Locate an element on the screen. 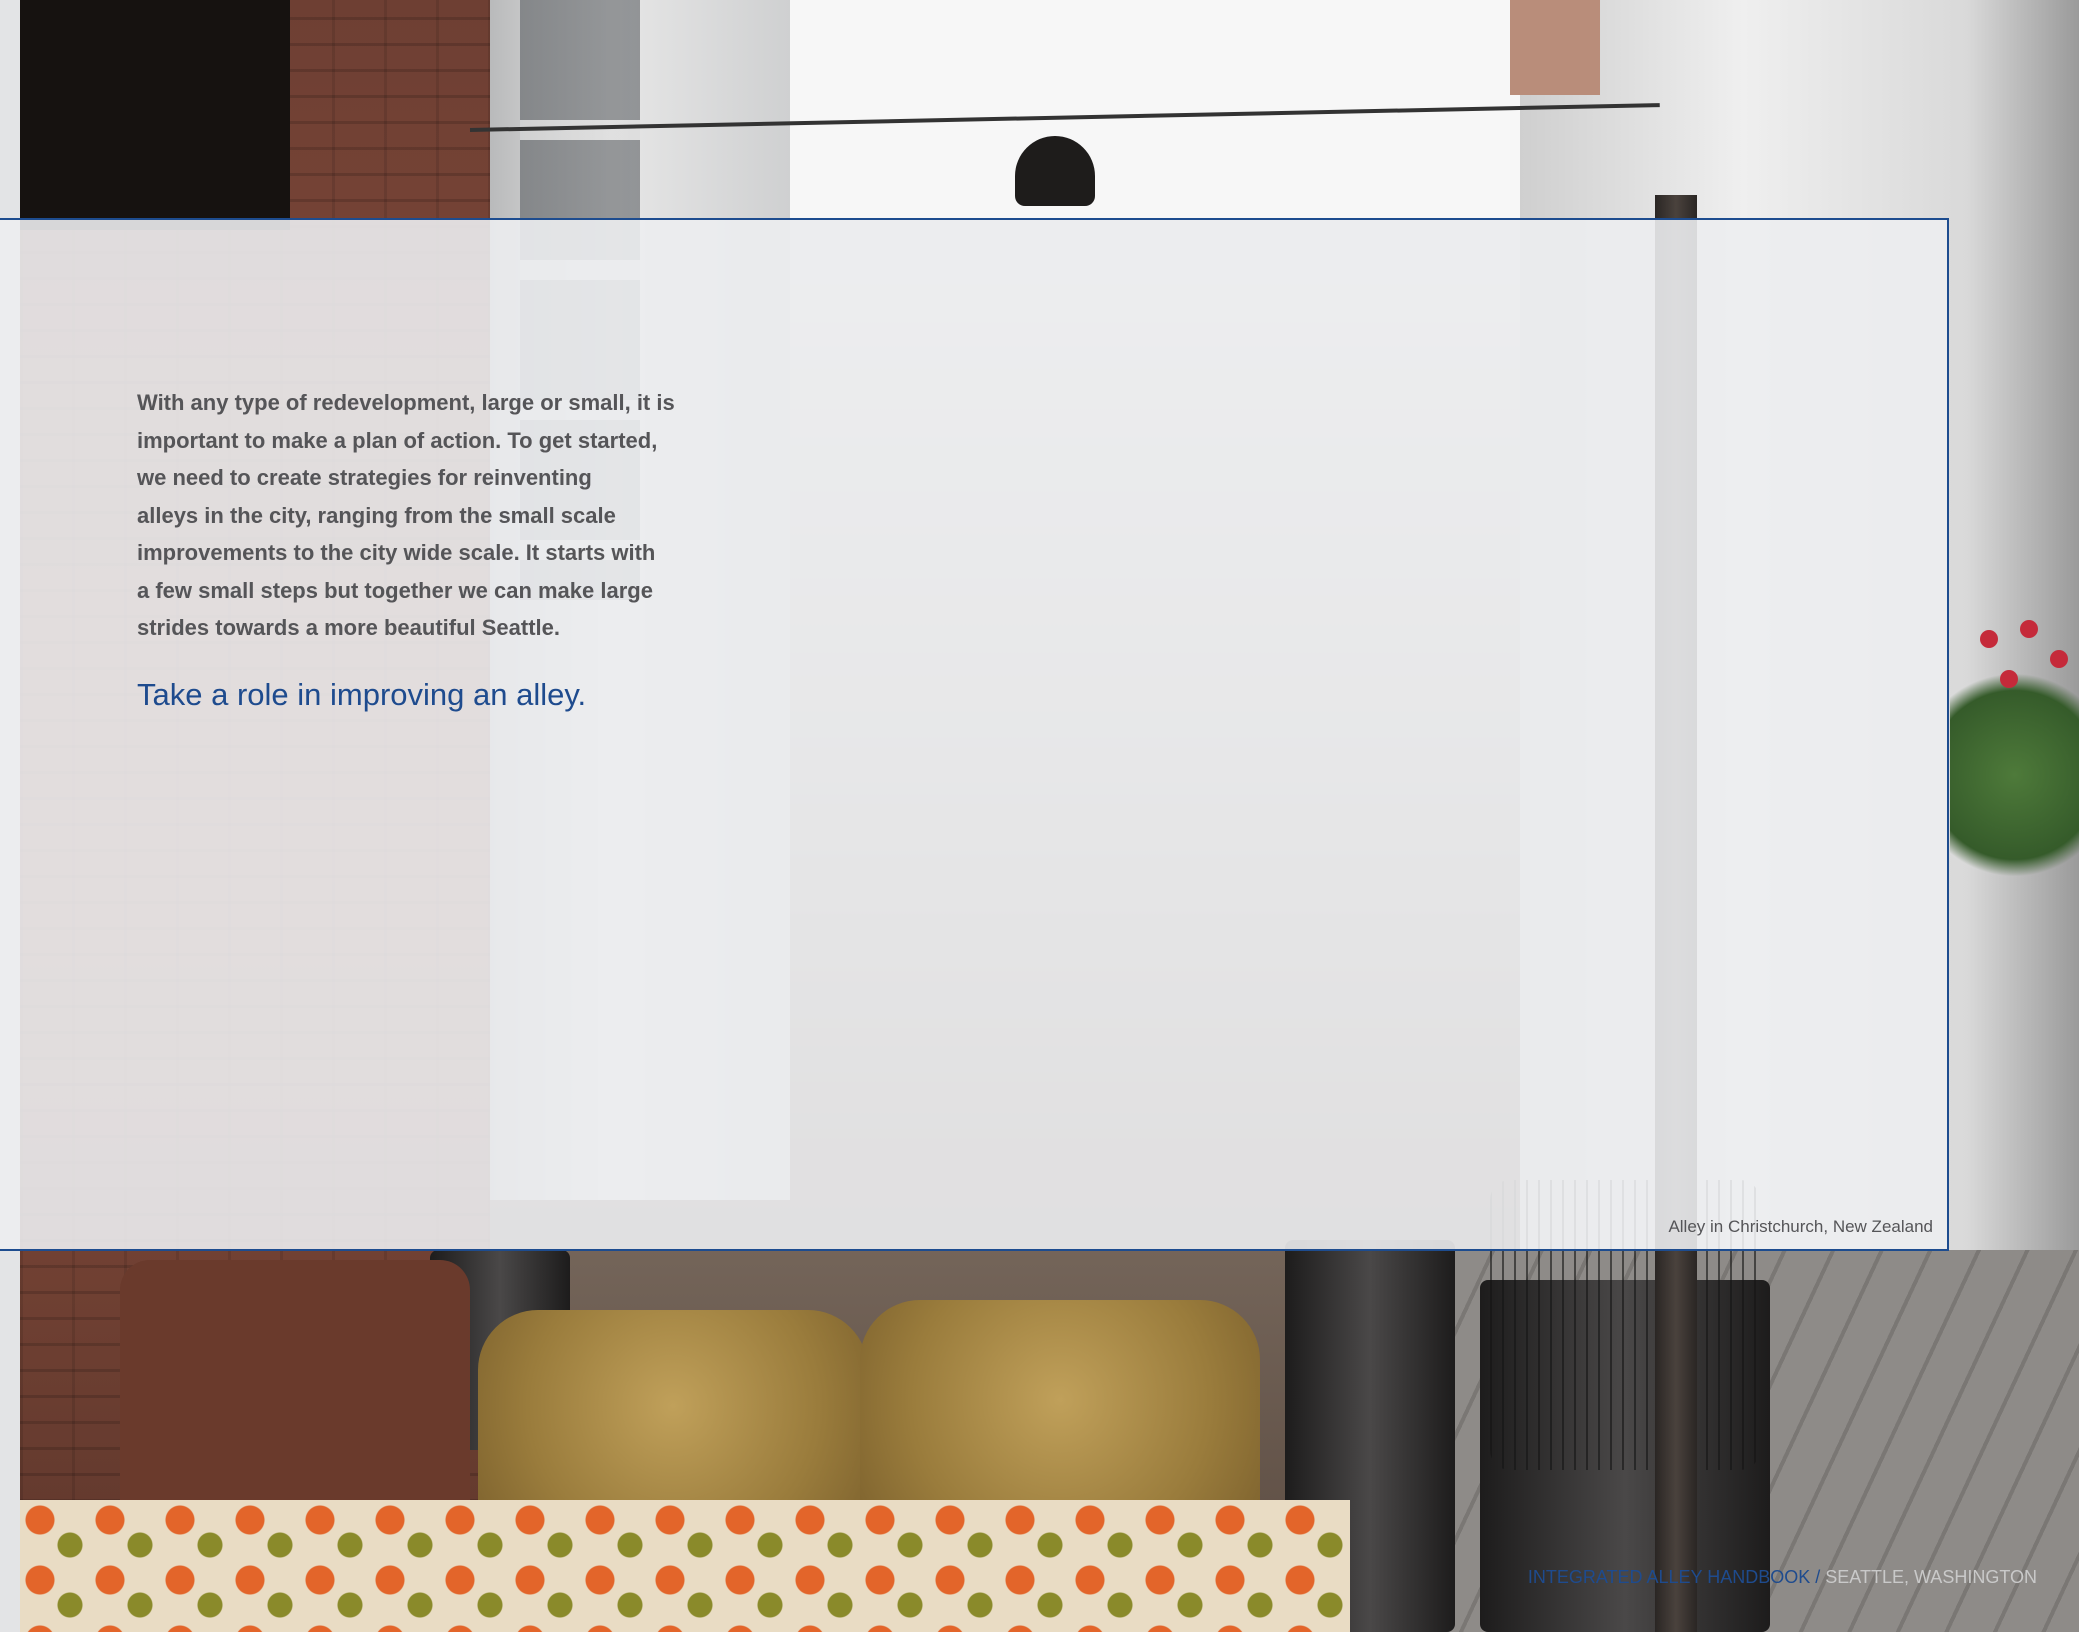  call-to-action-heading: Take a role in improving an alley. is located at coordinates (362, 694).